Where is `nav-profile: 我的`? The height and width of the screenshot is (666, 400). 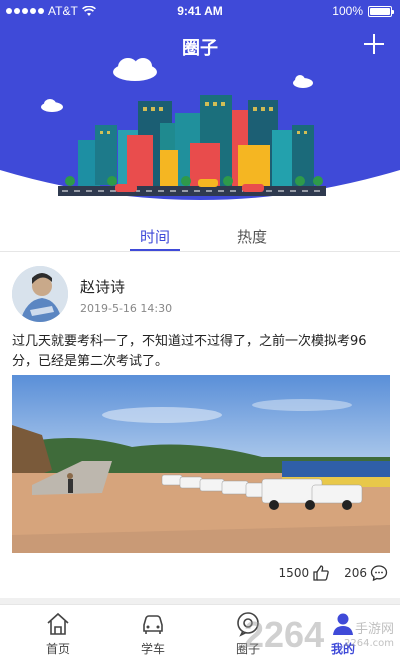
nav-profile: 我的 is located at coordinates (343, 634).